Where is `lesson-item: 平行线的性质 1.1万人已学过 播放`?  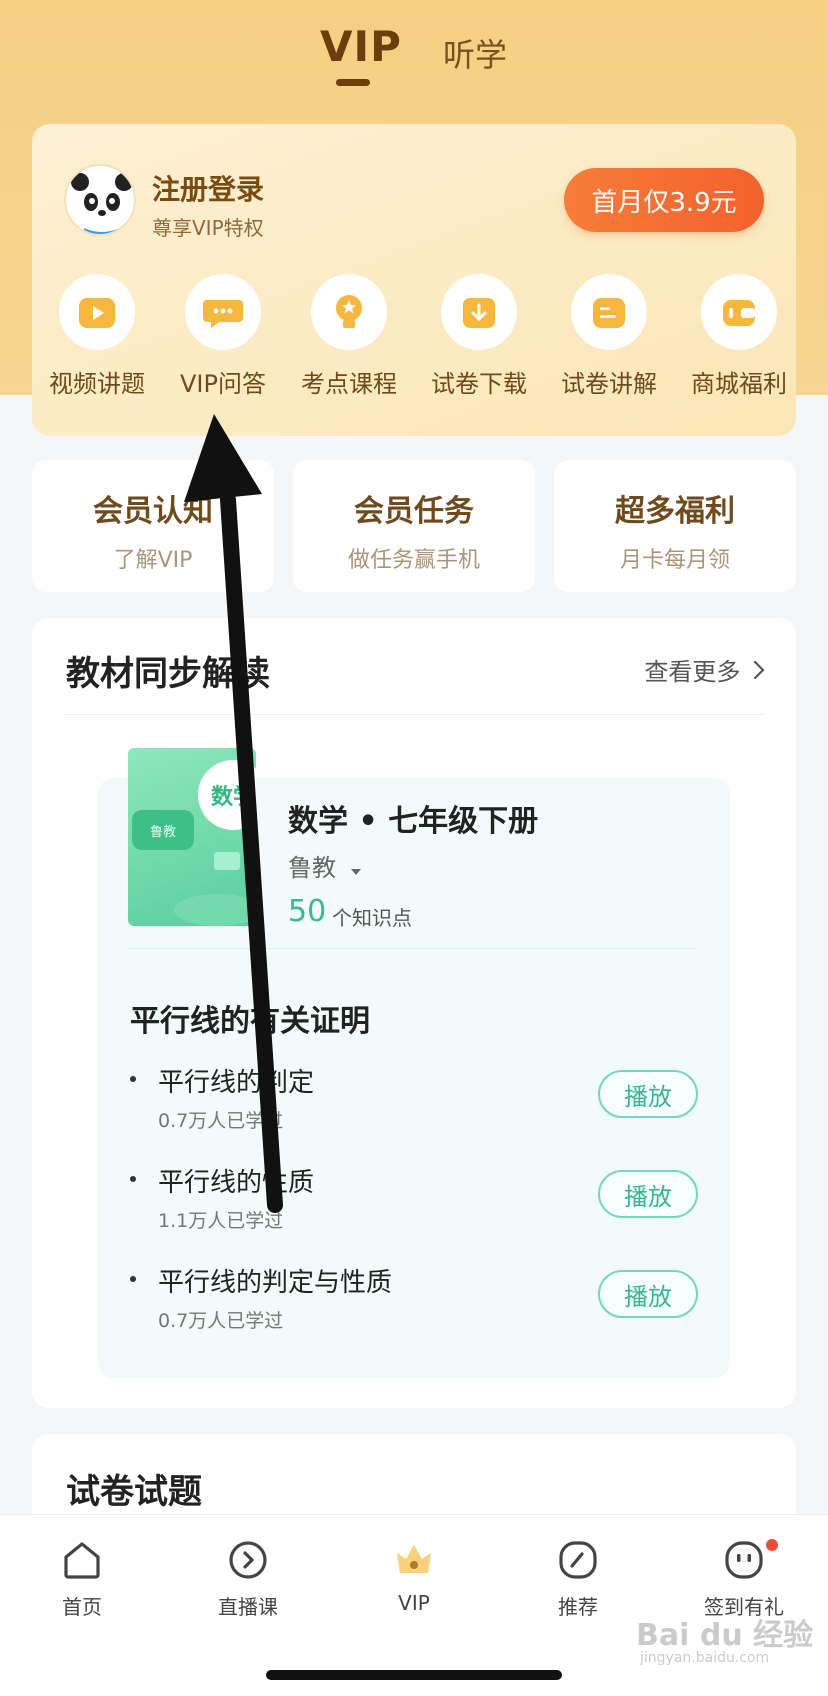 lesson-item: 平行线的性质 1.1万人已学过 播放 is located at coordinates (414, 1207).